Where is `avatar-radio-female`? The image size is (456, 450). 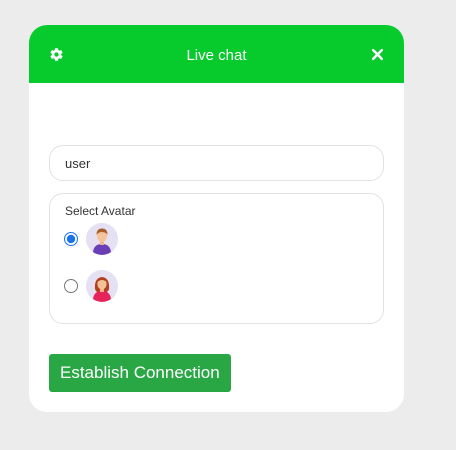 avatar-radio-female is located at coordinates (71, 286).